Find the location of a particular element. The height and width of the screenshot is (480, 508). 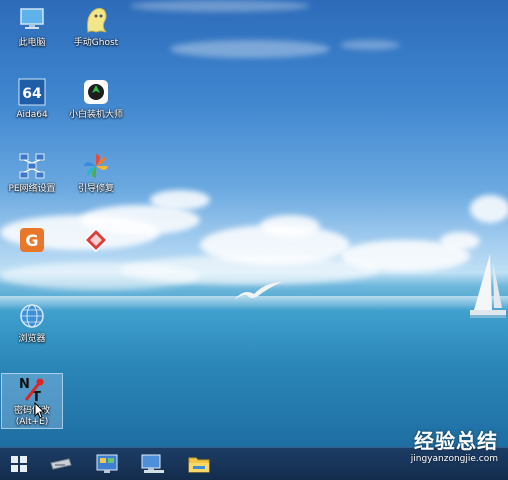

windows-logo-icon is located at coordinates (19, 464).